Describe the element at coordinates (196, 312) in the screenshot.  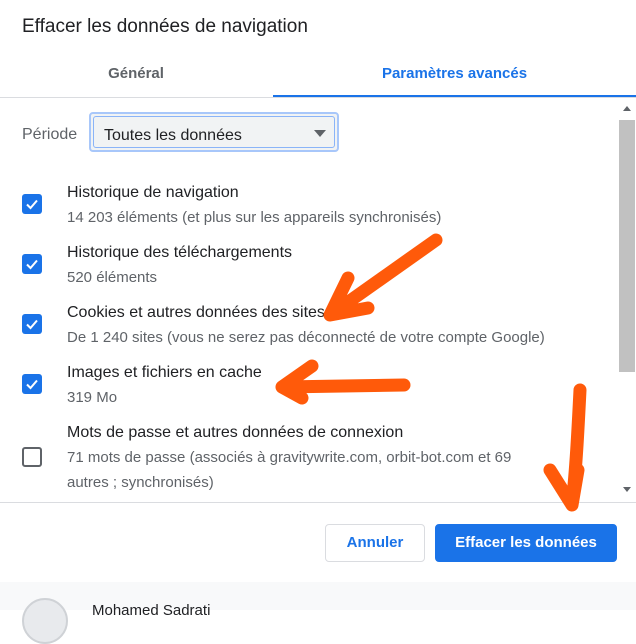
I see `item-title: Cookies et autres données des sites` at that location.